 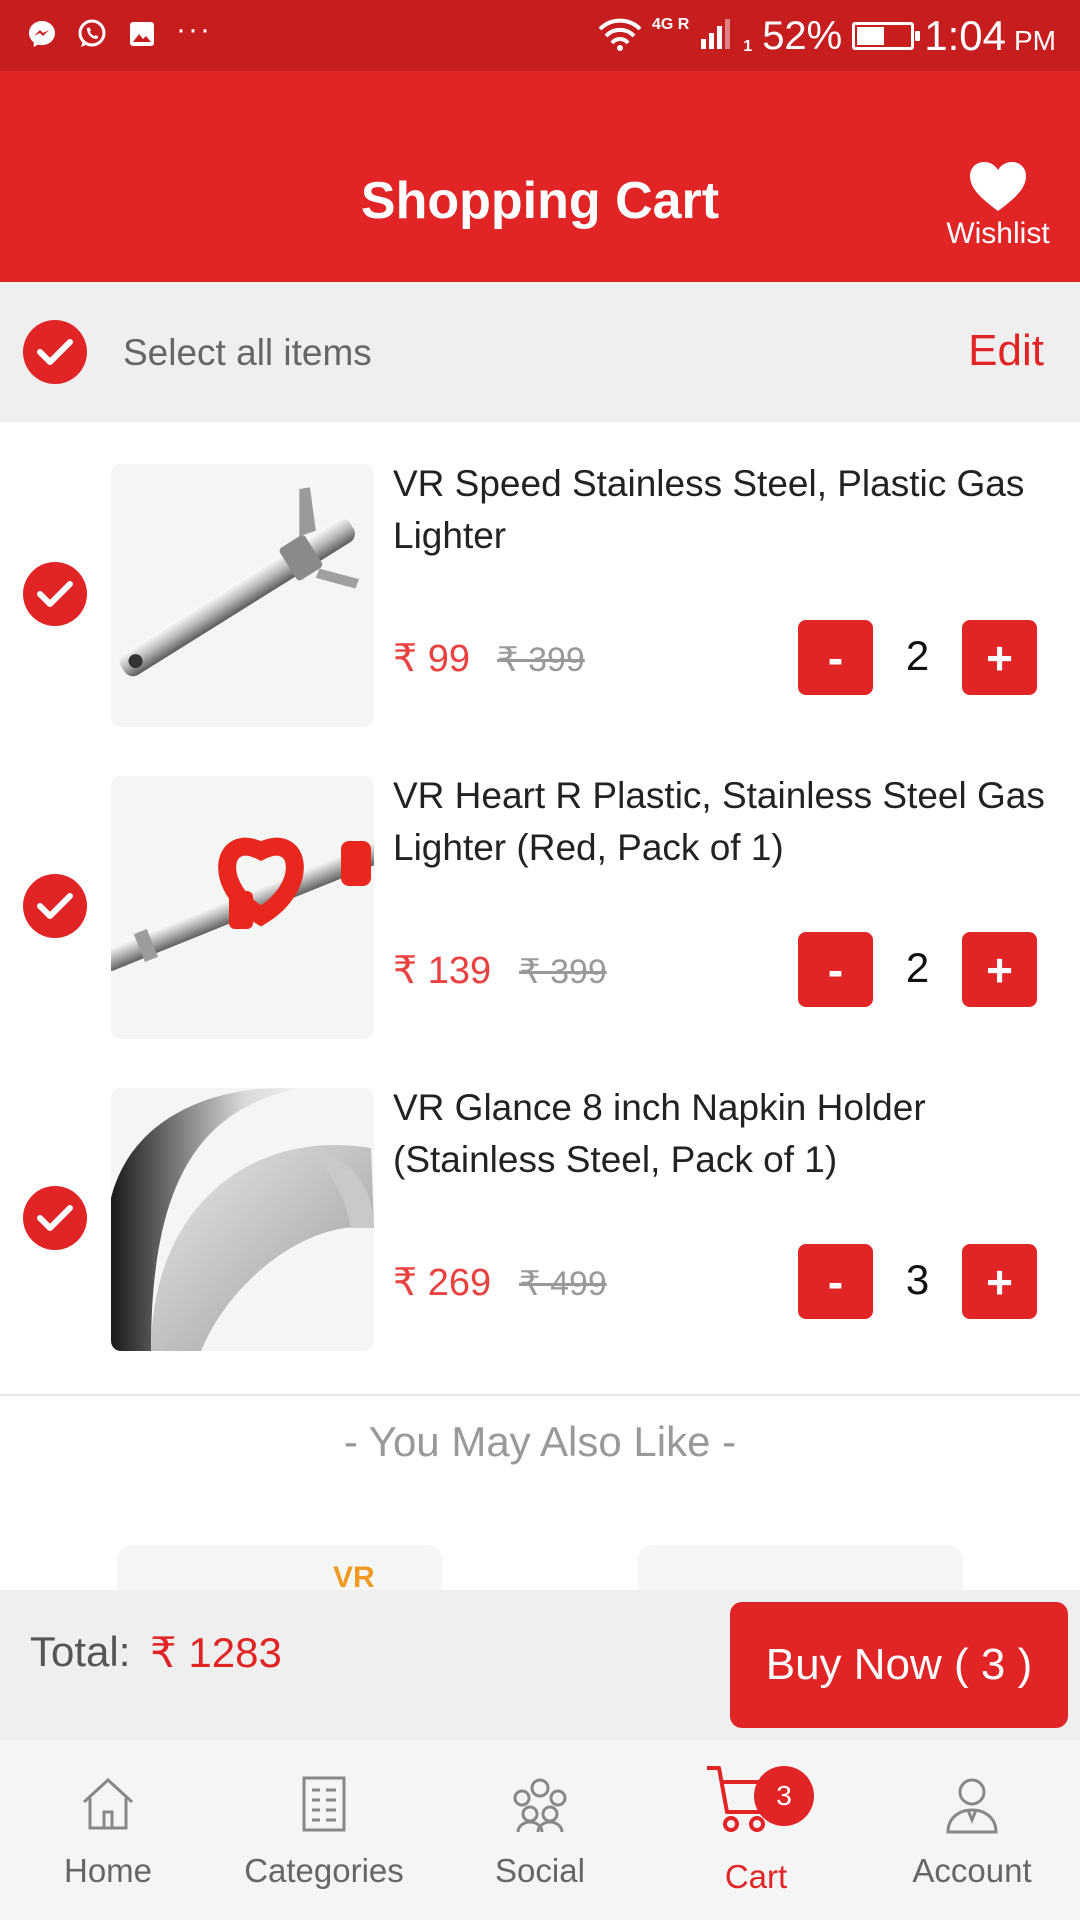 What do you see at coordinates (540, 1665) in the screenshot?
I see `checkout-bar: Total: ₹ 1283 Buy Now ( 3 )` at bounding box center [540, 1665].